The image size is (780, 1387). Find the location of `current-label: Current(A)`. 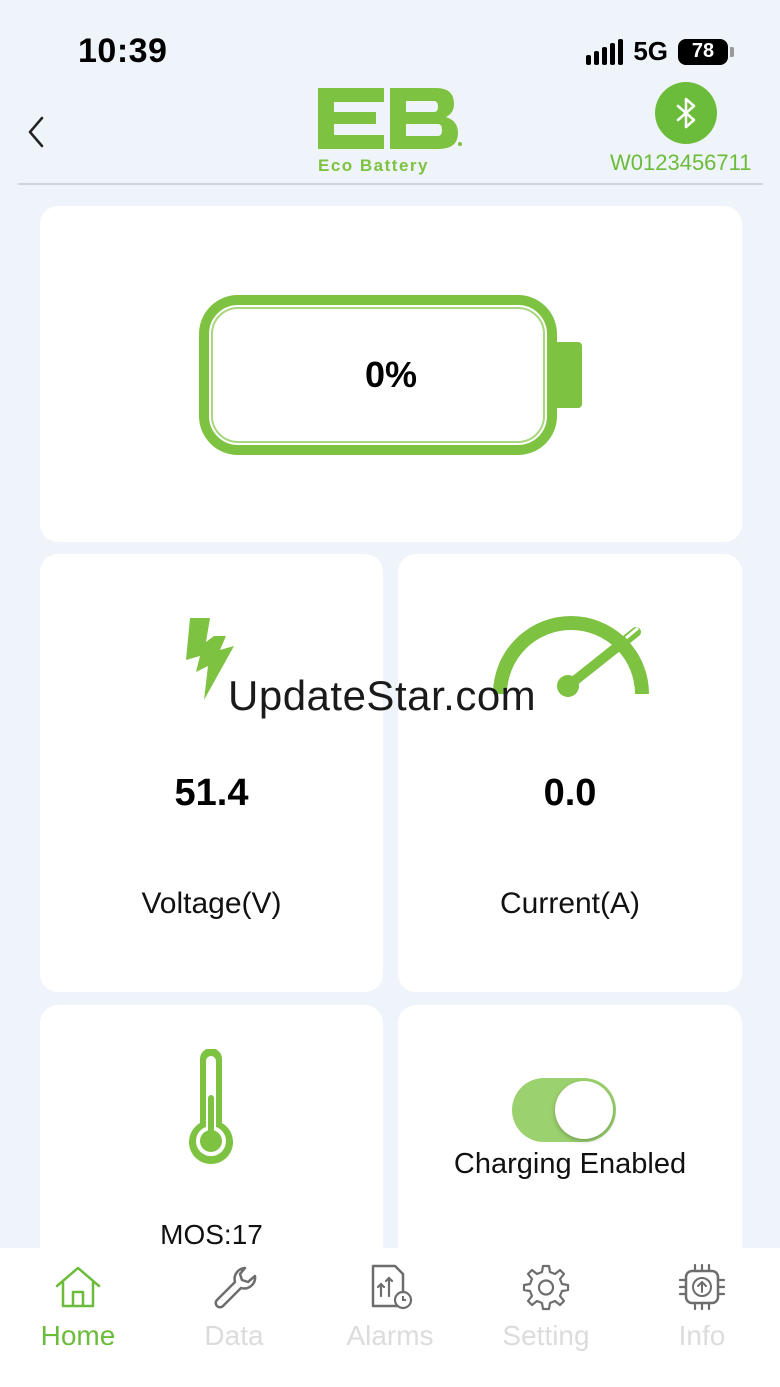

current-label: Current(A) is located at coordinates (570, 903).